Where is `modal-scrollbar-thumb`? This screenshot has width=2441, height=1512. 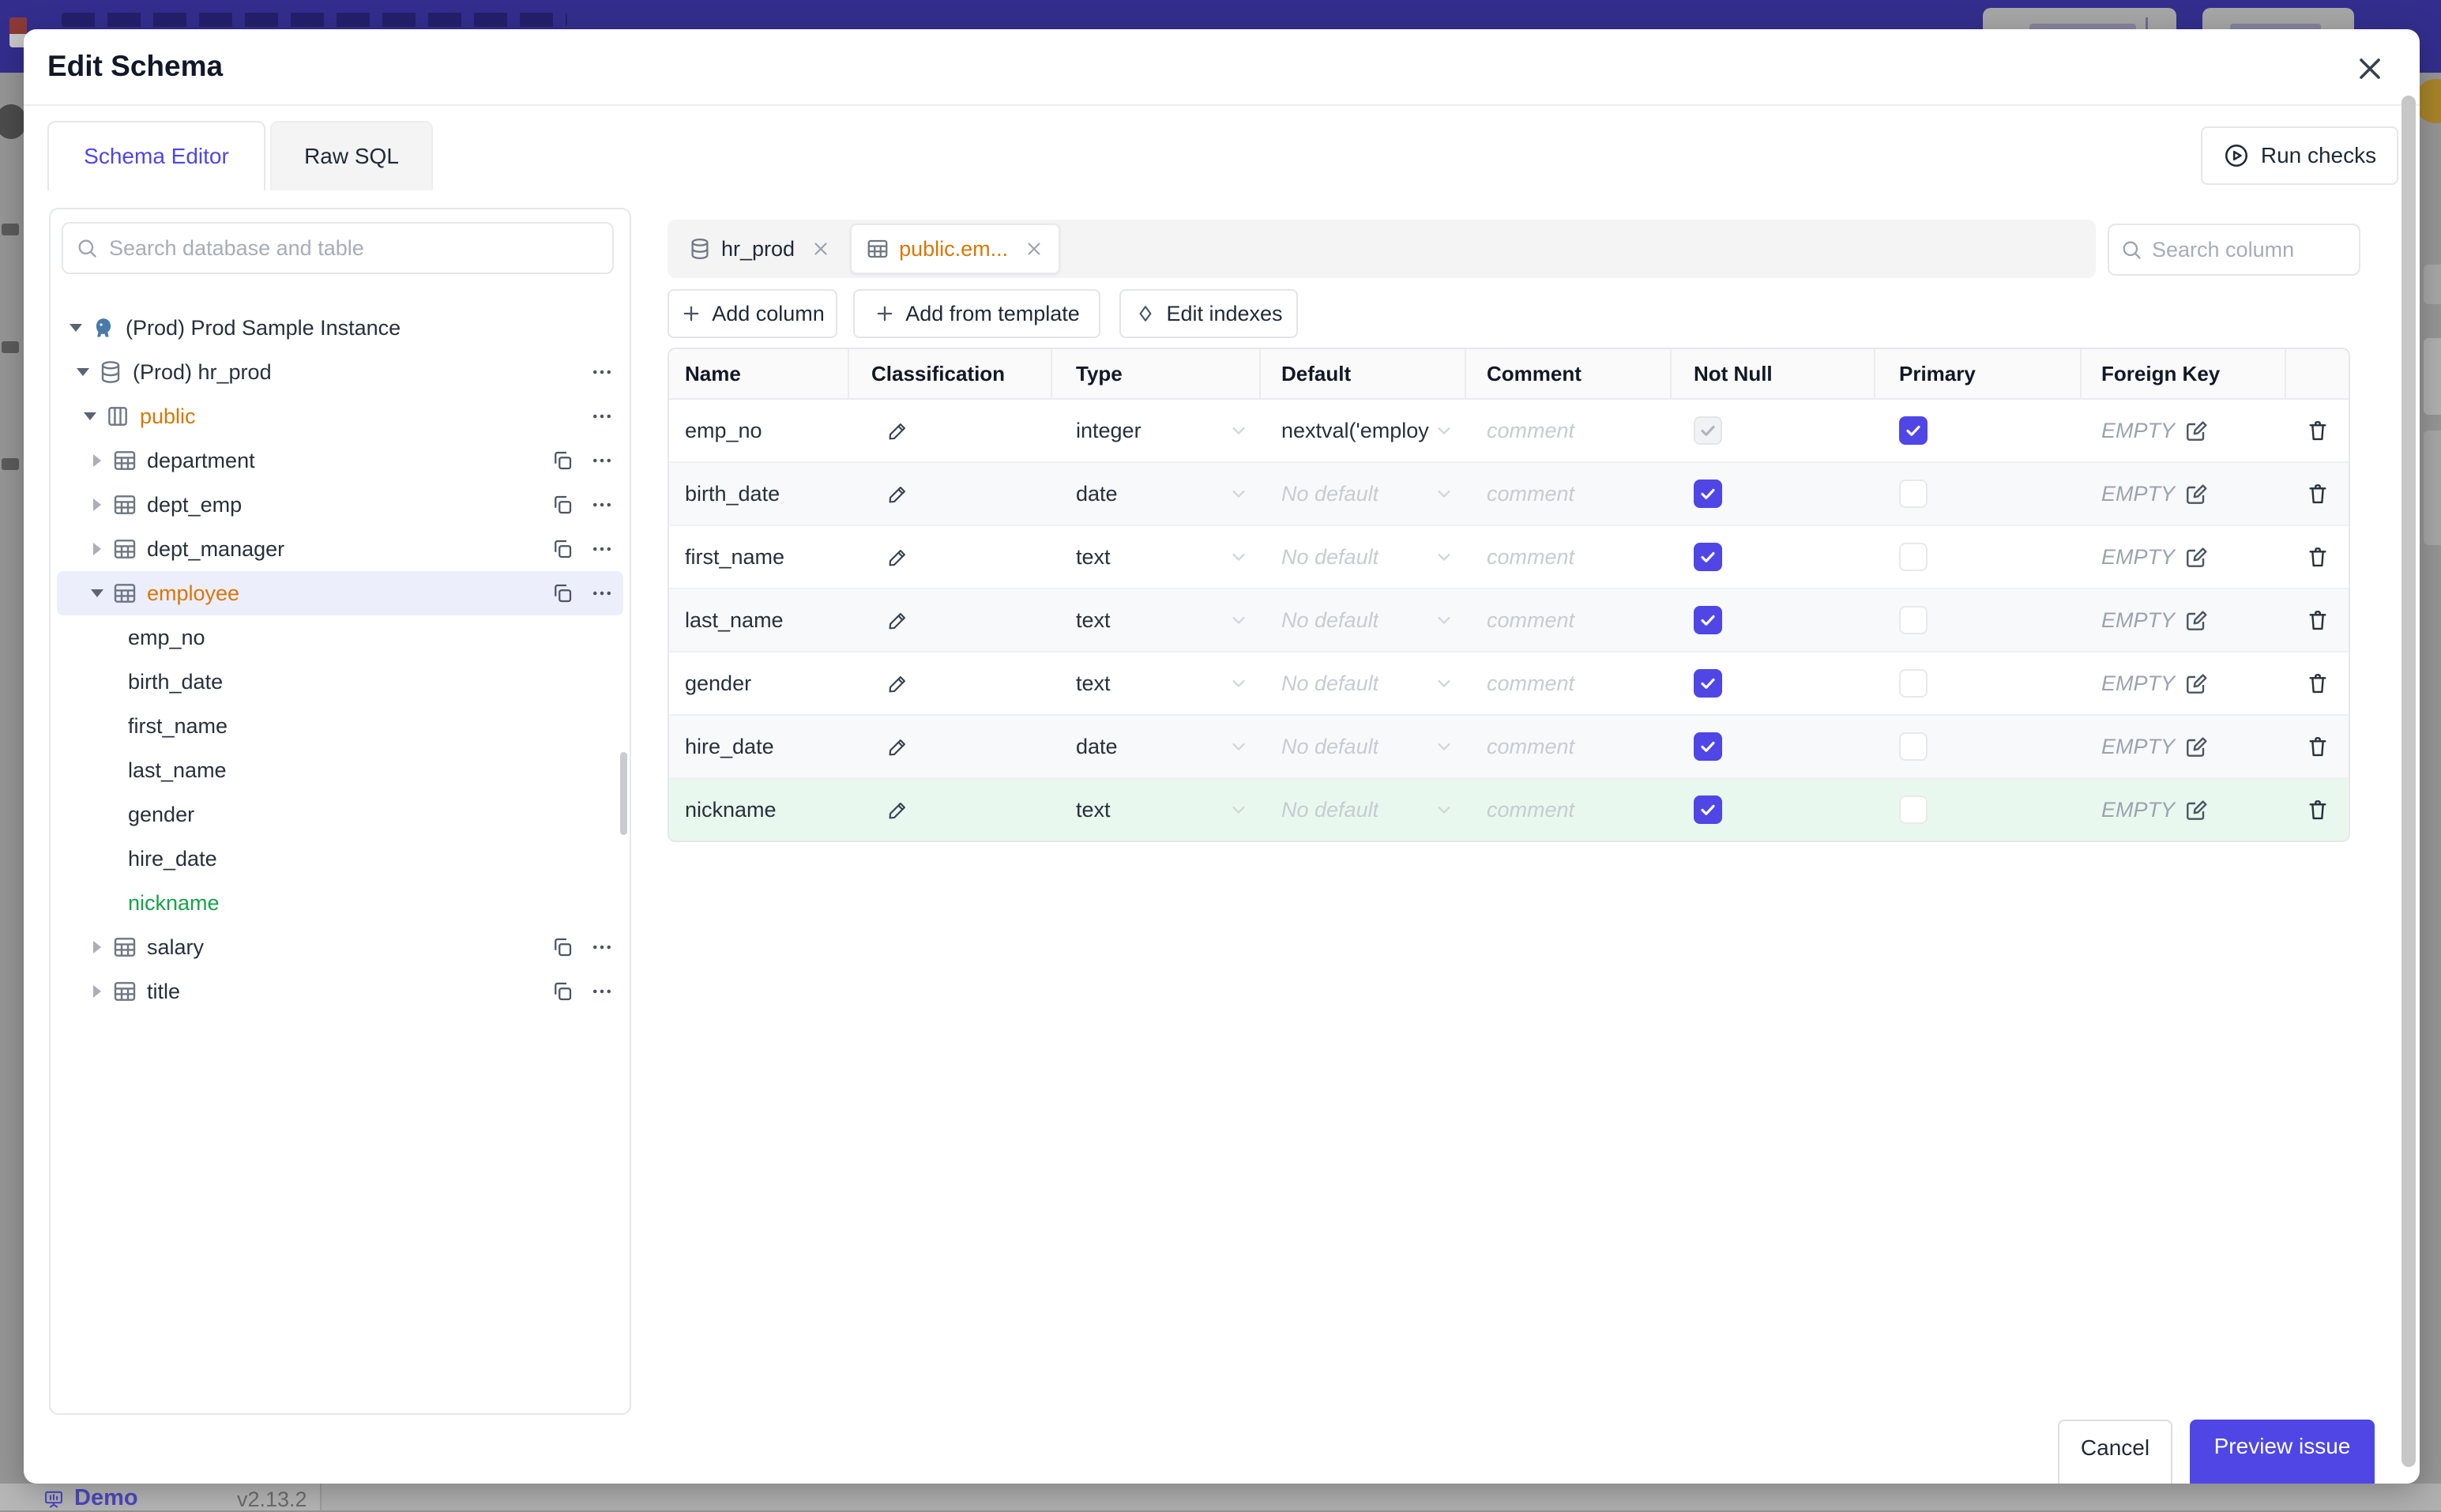
modal-scrollbar-thumb is located at coordinates (2409, 781).